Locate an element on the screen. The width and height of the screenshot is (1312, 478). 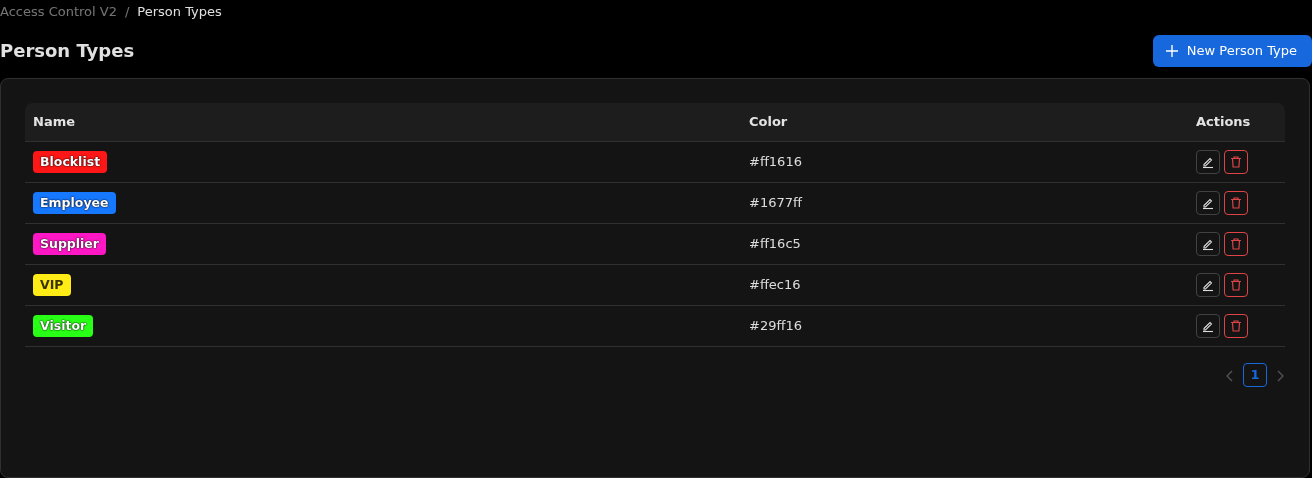
type-tag: Supplier is located at coordinates (69, 244).